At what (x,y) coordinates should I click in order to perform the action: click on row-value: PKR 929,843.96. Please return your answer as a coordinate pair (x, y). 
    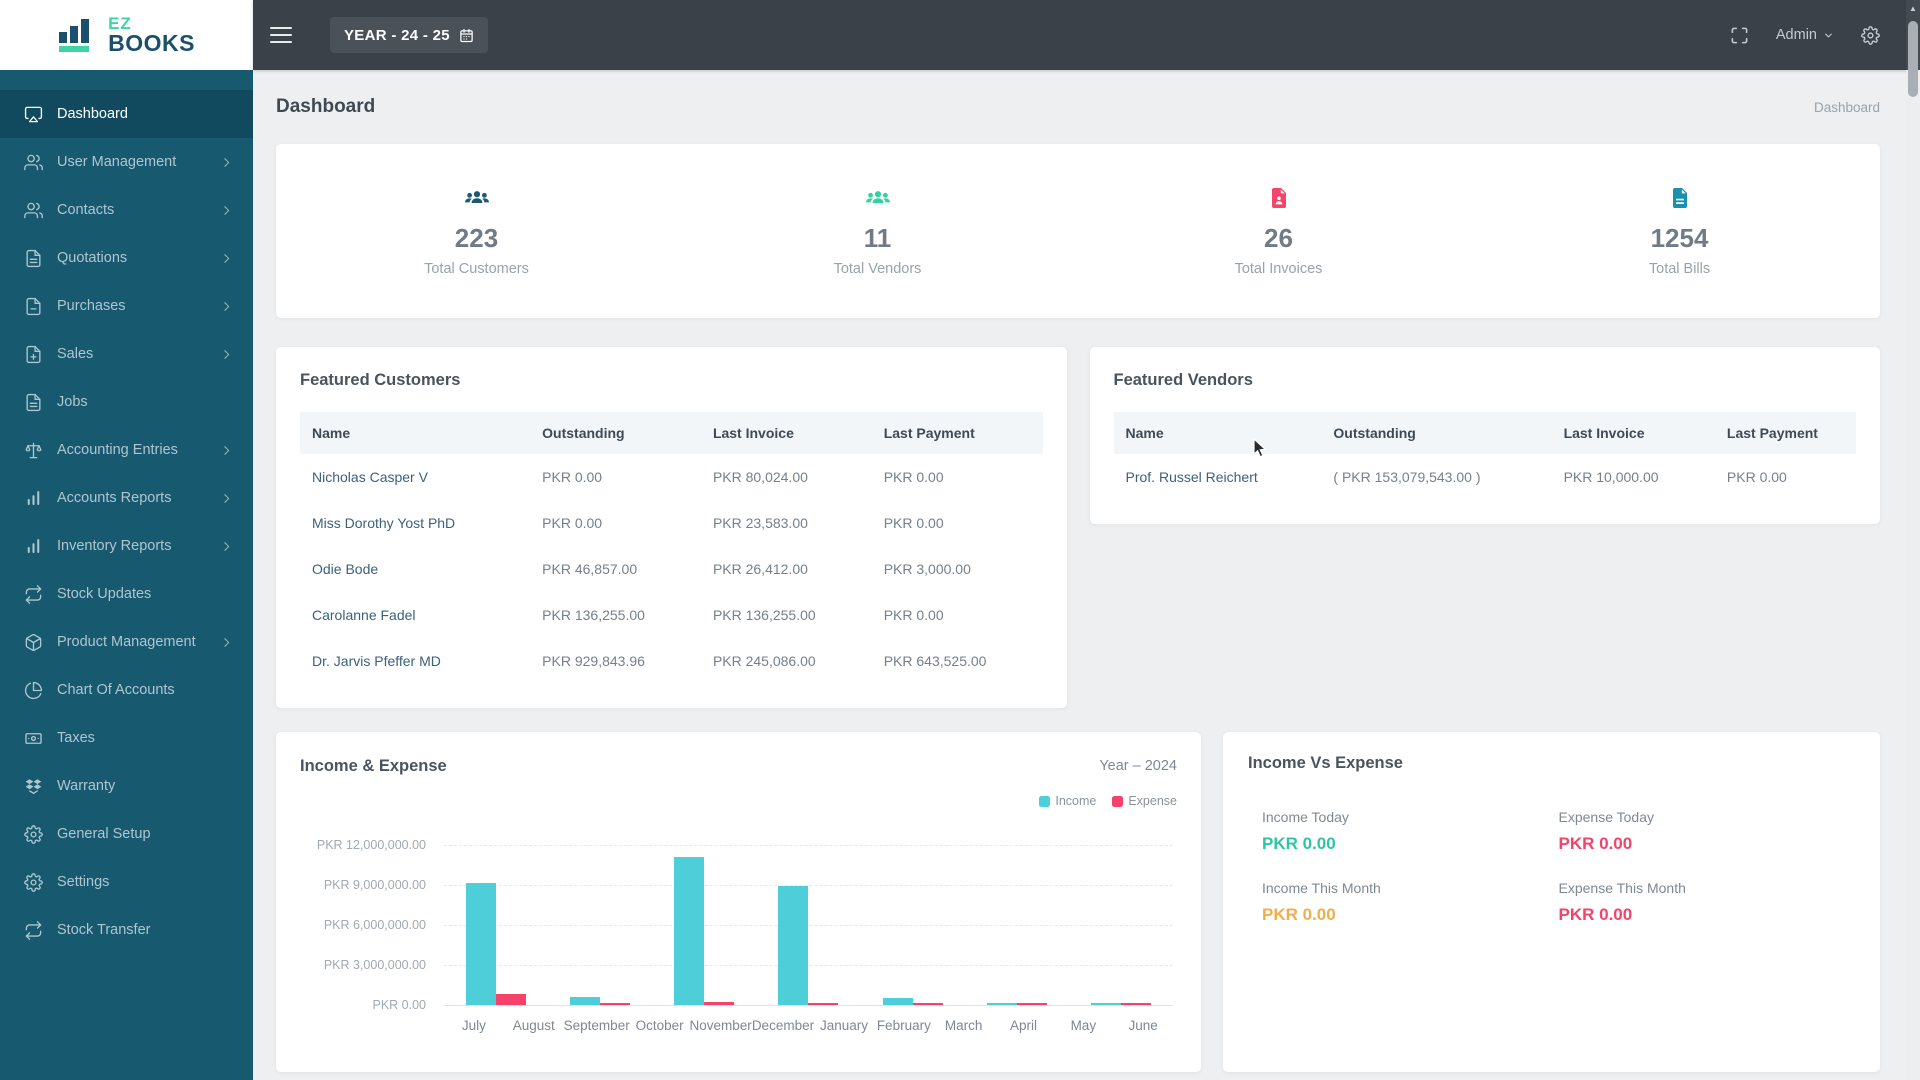
    Looking at the image, I should click on (593, 661).